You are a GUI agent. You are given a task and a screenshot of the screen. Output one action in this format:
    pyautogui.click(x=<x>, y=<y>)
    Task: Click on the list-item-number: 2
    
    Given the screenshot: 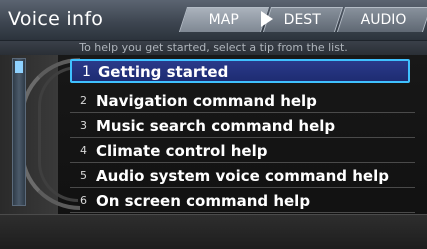 What is the action you would take?
    pyautogui.click(x=83, y=100)
    